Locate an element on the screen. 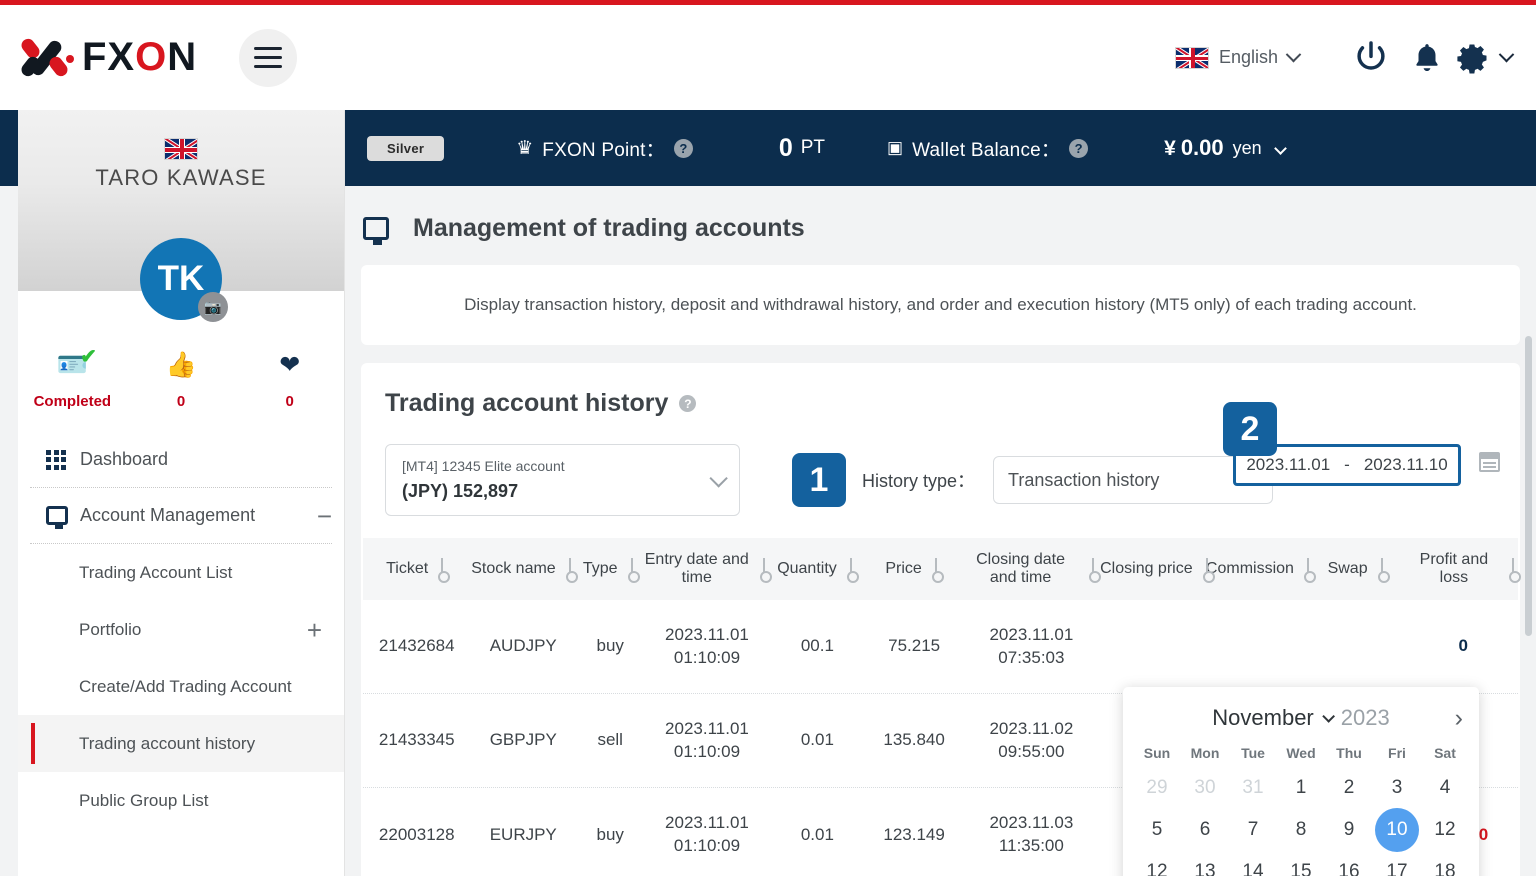  chevron-down-icon is located at coordinates (1328, 716).